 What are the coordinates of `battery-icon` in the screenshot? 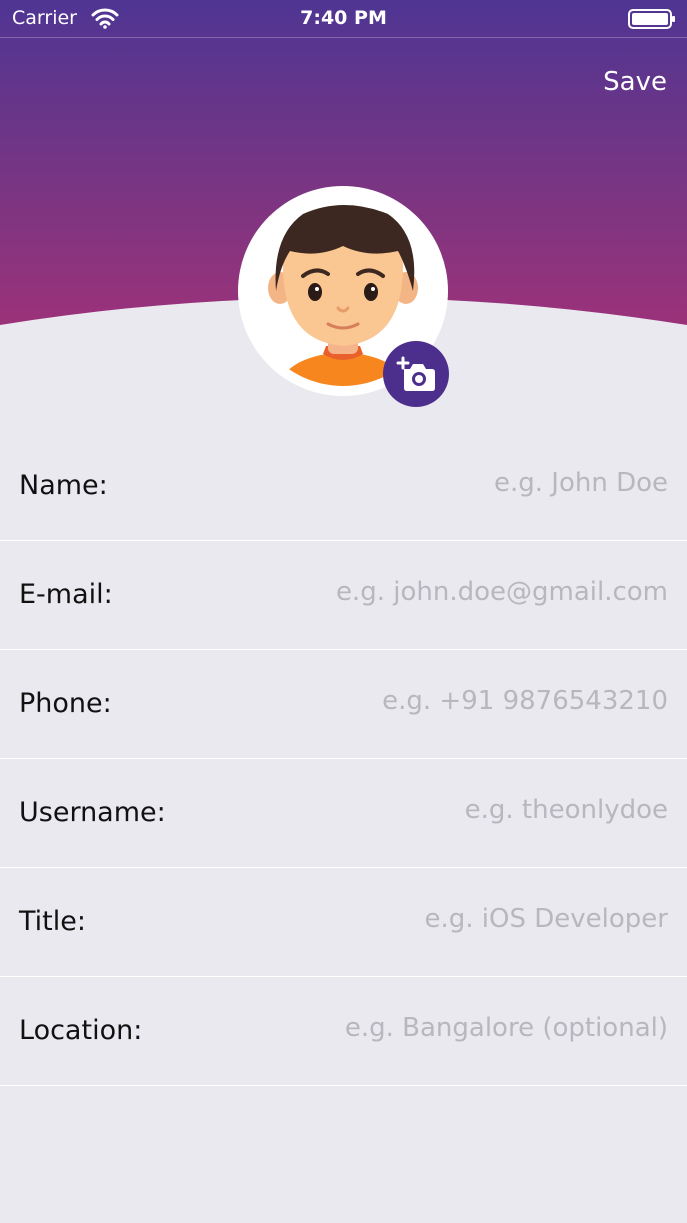 It's located at (651, 19).